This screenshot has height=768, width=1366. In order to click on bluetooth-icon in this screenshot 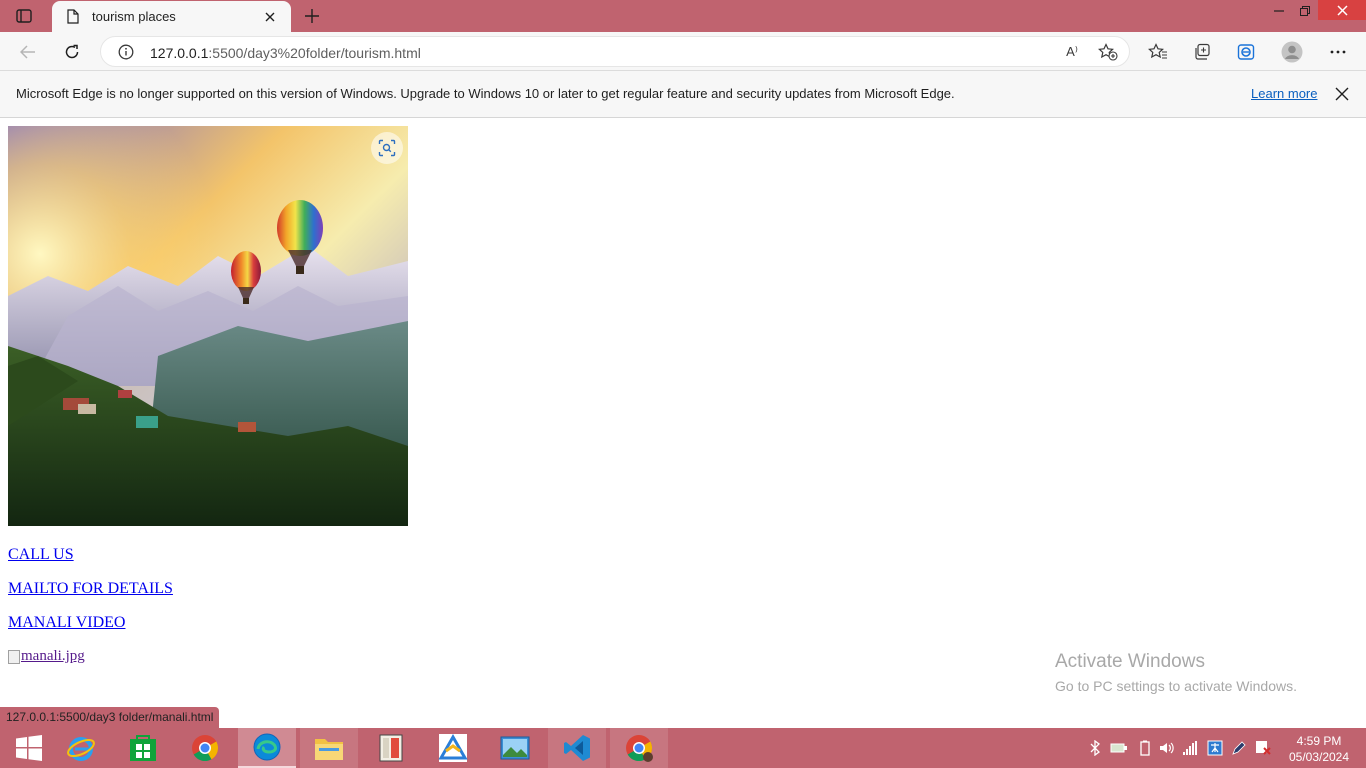, I will do `click(1095, 748)`.